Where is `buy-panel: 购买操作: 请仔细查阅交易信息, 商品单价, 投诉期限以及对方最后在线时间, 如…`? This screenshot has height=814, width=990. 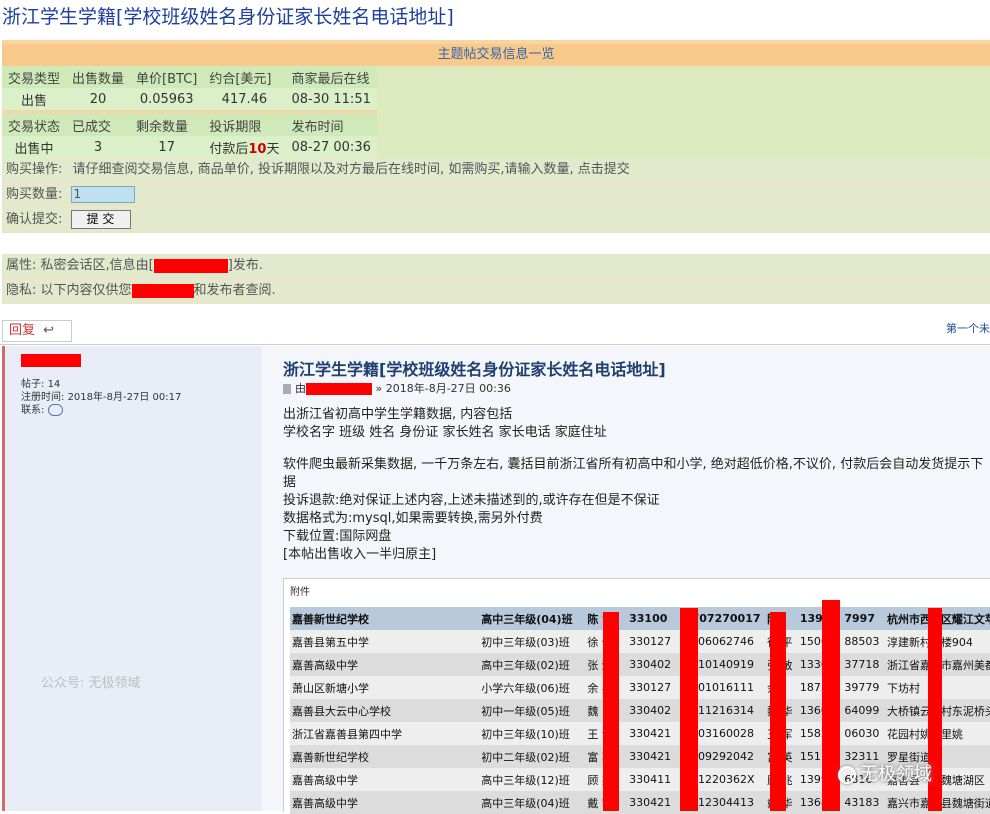 buy-panel: 购买操作: 请仔细查阅交易信息, 商品单价, 投诉期限以及对方最后在线时间, 如… is located at coordinates (496, 195).